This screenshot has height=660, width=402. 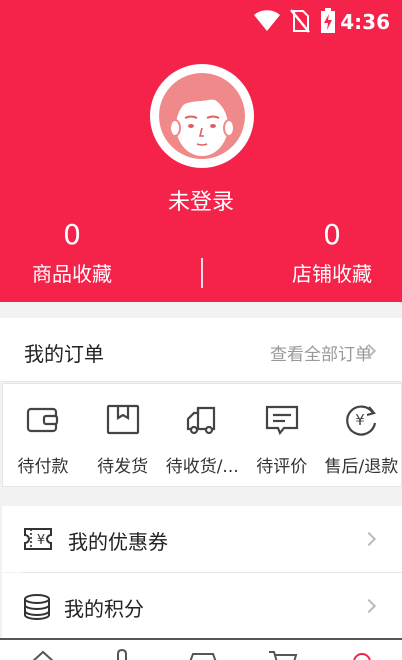 What do you see at coordinates (332, 234) in the screenshot?
I see `store-favorites-count: 0` at bounding box center [332, 234].